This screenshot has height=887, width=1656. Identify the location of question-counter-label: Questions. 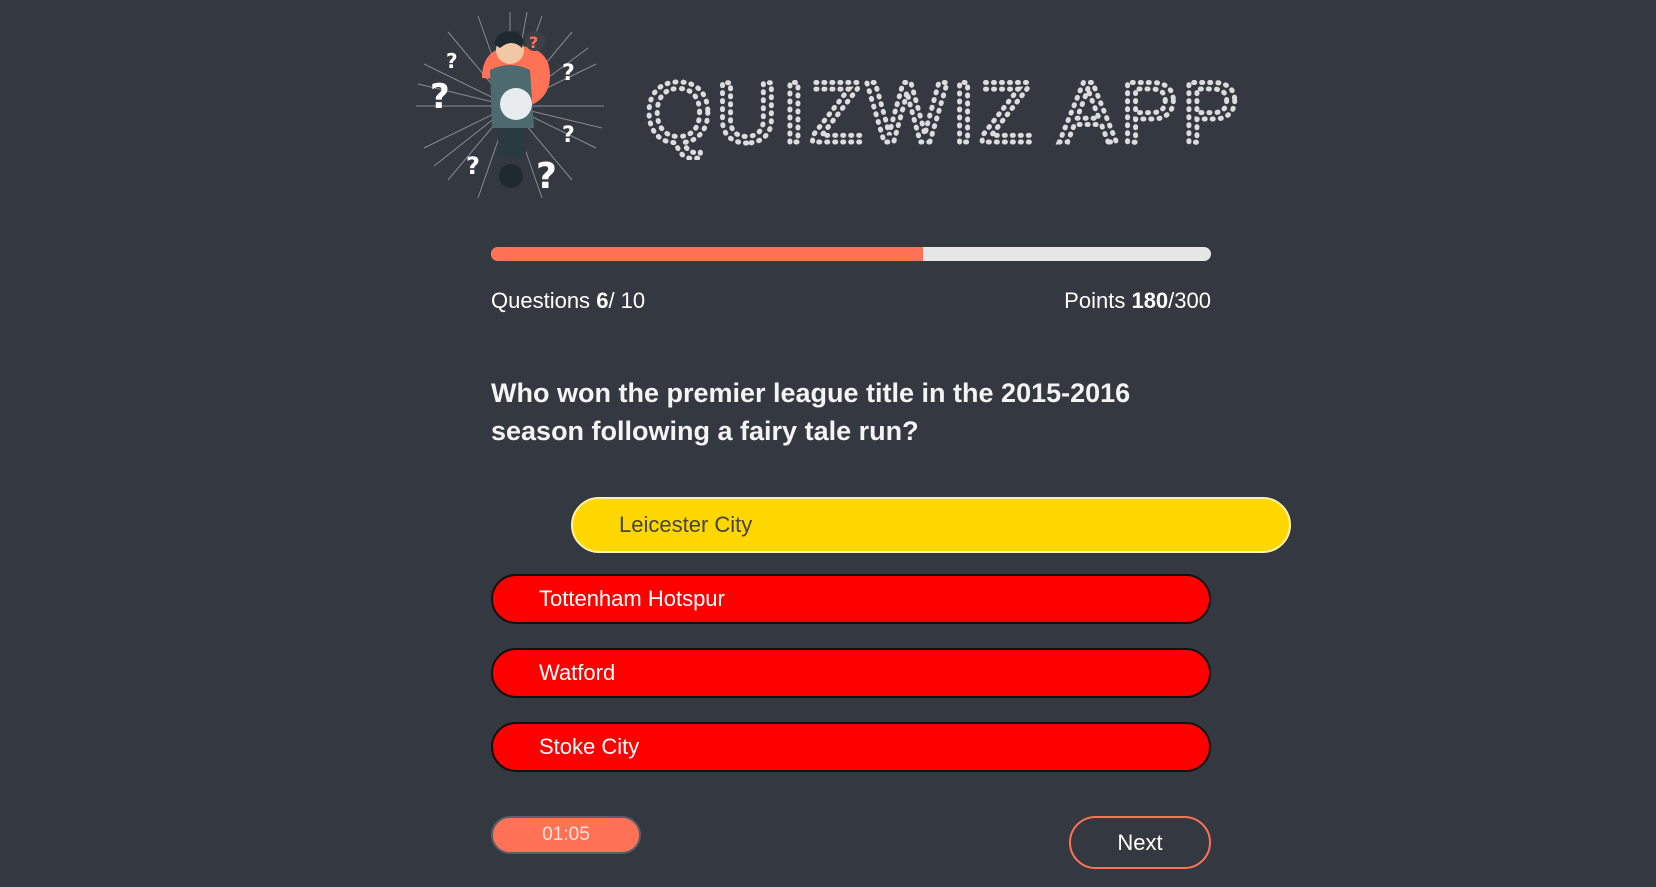
(541, 300).